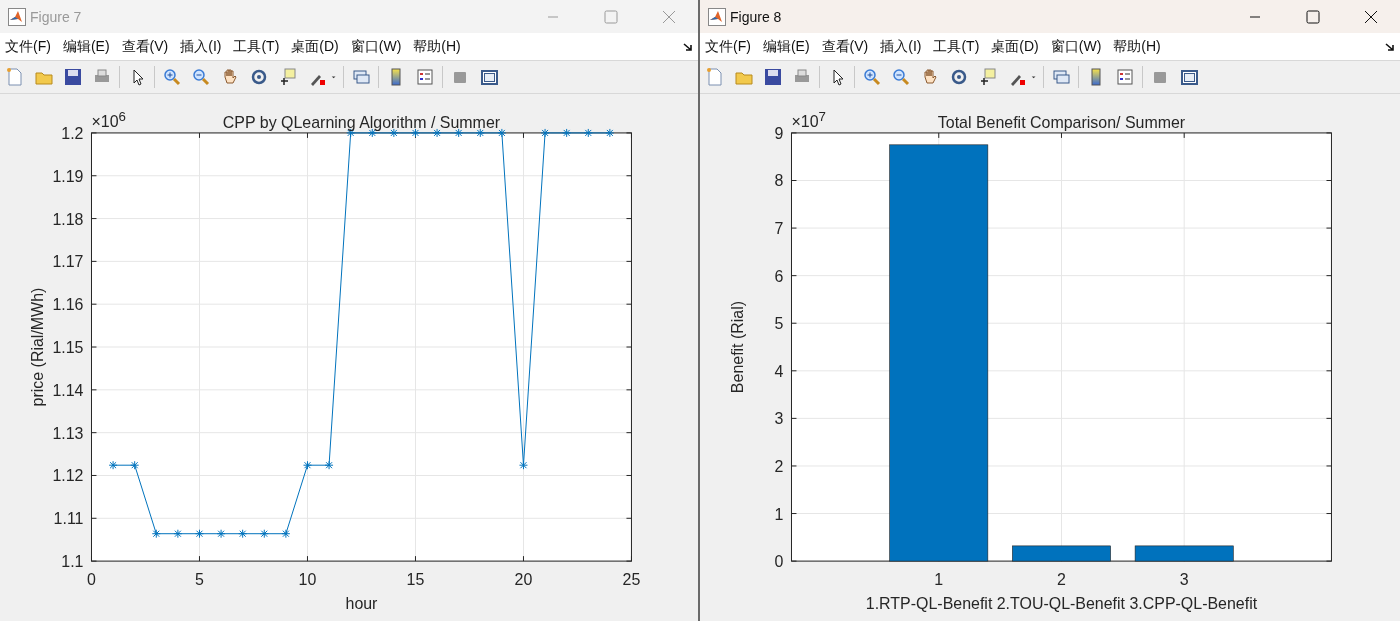 The height and width of the screenshot is (621, 1400). Describe the element at coordinates (779, 181) in the screenshot. I see `tick-label: 8` at that location.